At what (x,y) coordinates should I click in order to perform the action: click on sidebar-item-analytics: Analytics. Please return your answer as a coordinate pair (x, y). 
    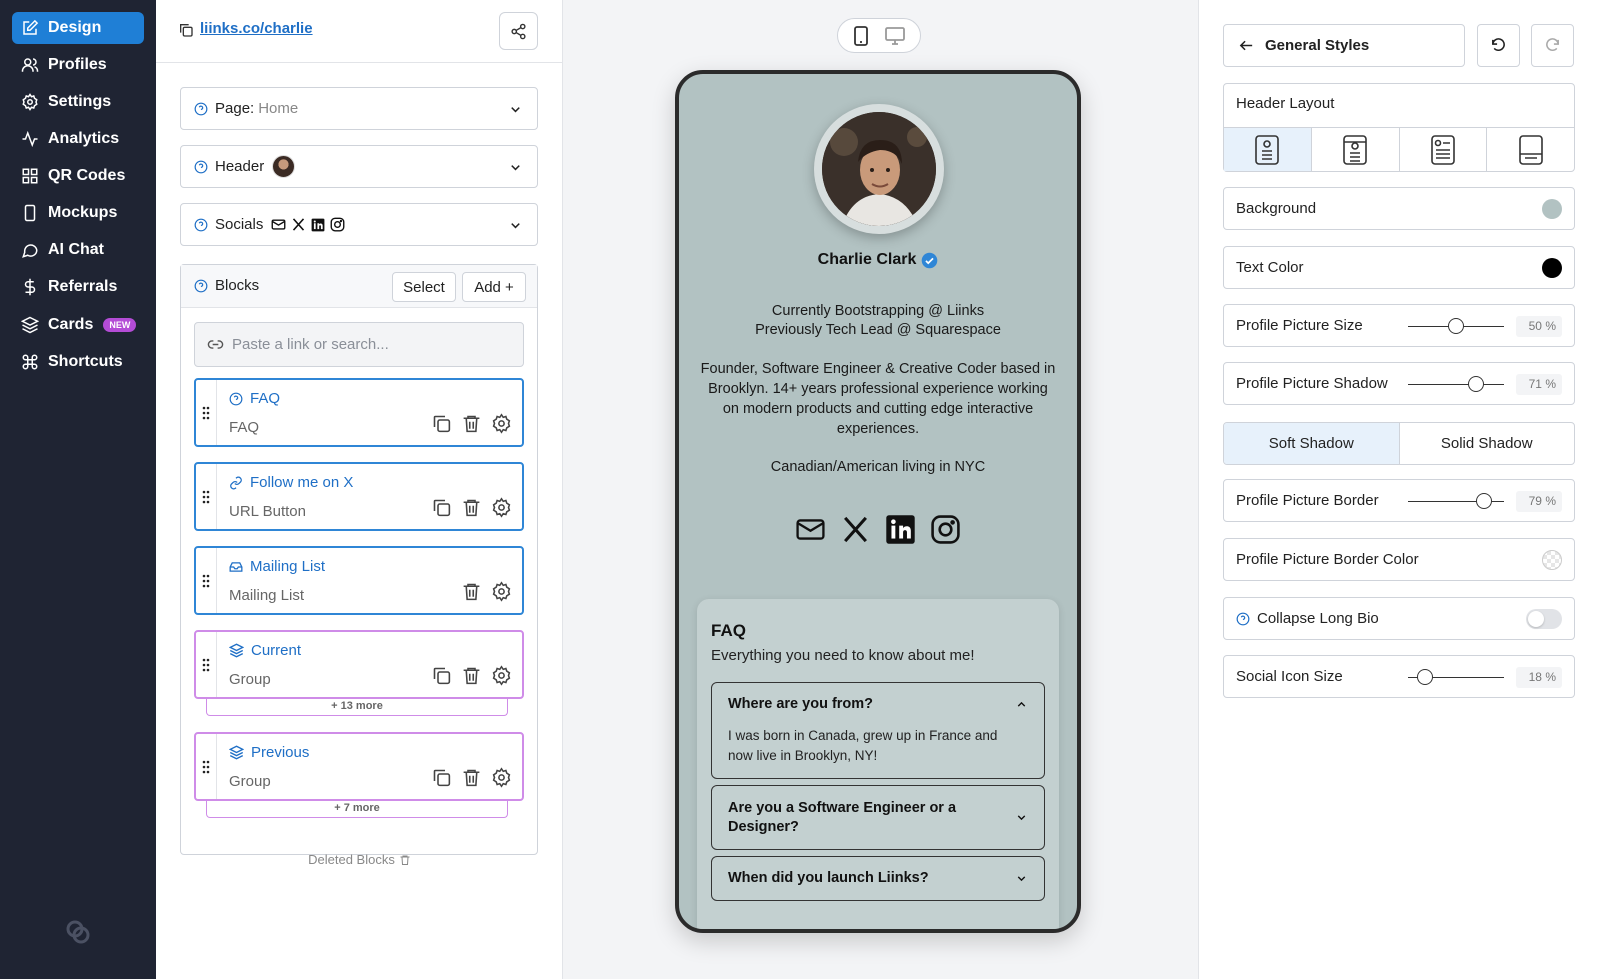
    Looking at the image, I should click on (78, 139).